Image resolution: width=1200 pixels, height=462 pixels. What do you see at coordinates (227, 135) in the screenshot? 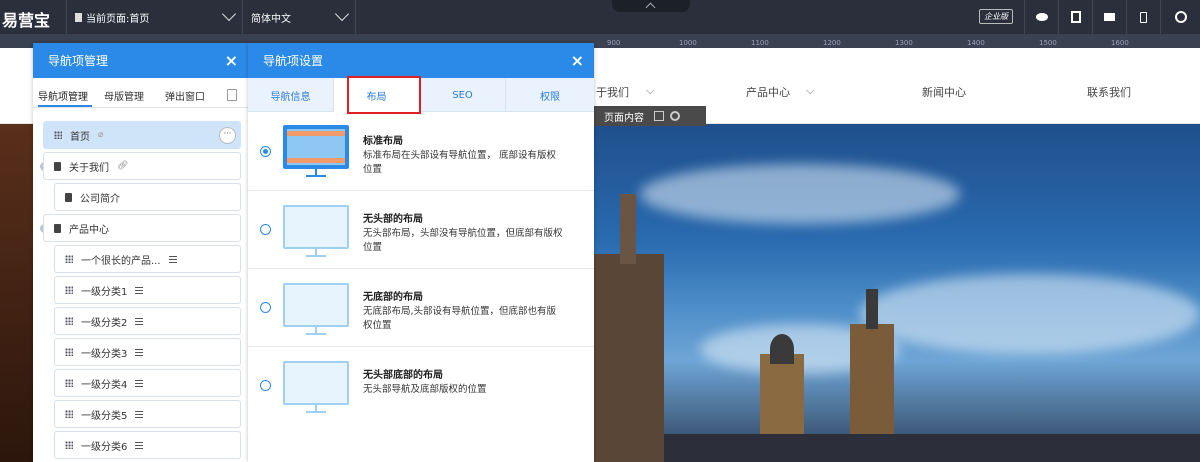
I see `more-button: ···` at bounding box center [227, 135].